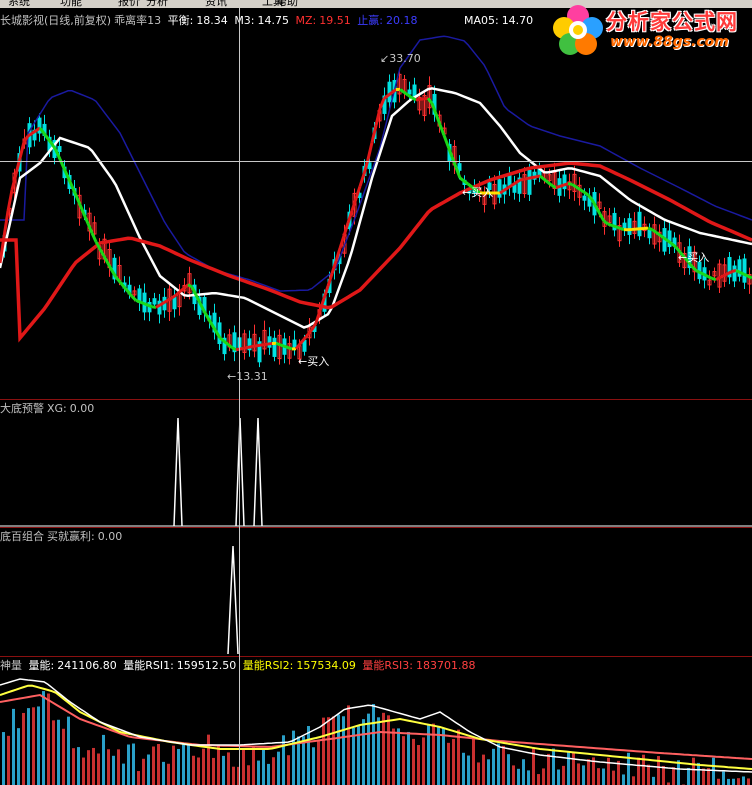 The width and height of the screenshot is (752, 785). Describe the element at coordinates (157, 4) in the screenshot. I see `menu-item-analysis: 分析` at that location.